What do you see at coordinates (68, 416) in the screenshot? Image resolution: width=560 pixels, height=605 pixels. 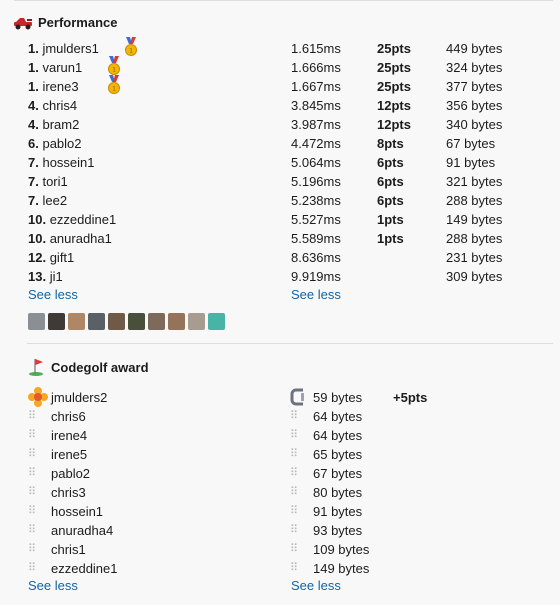 I see `username: chris6` at bounding box center [68, 416].